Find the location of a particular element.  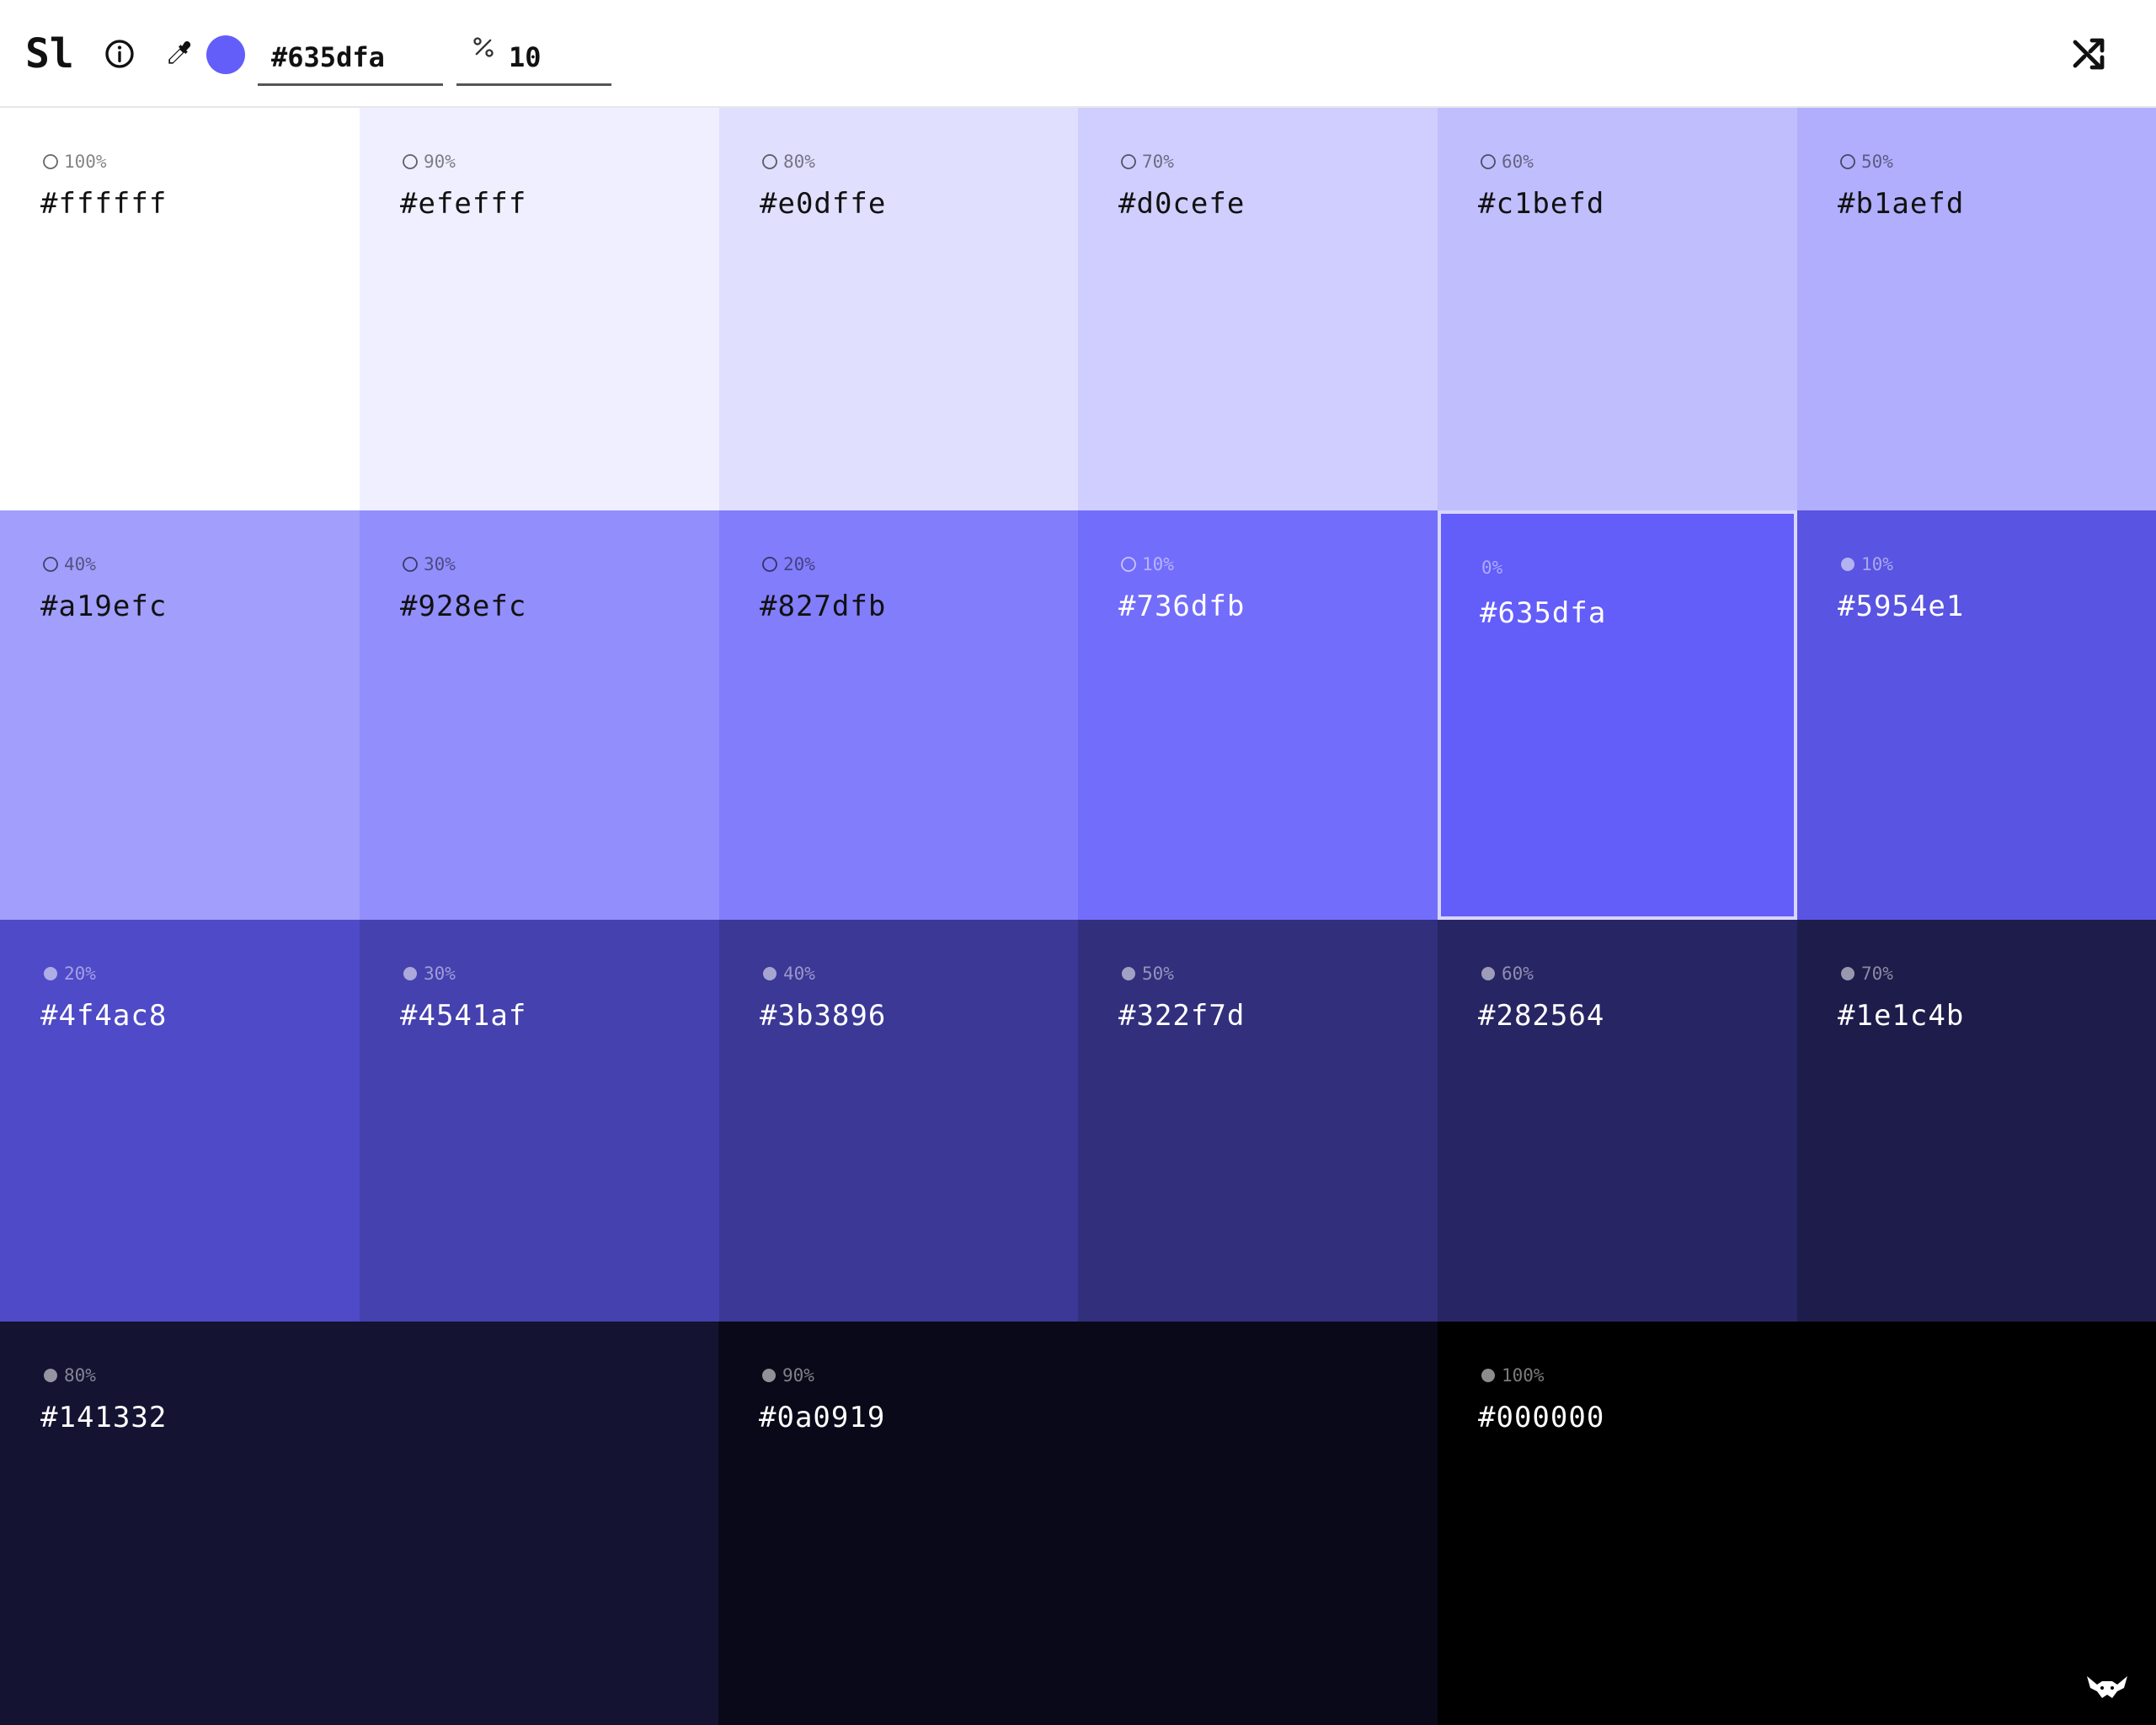

swatch-percent: 60% is located at coordinates (1518, 974).